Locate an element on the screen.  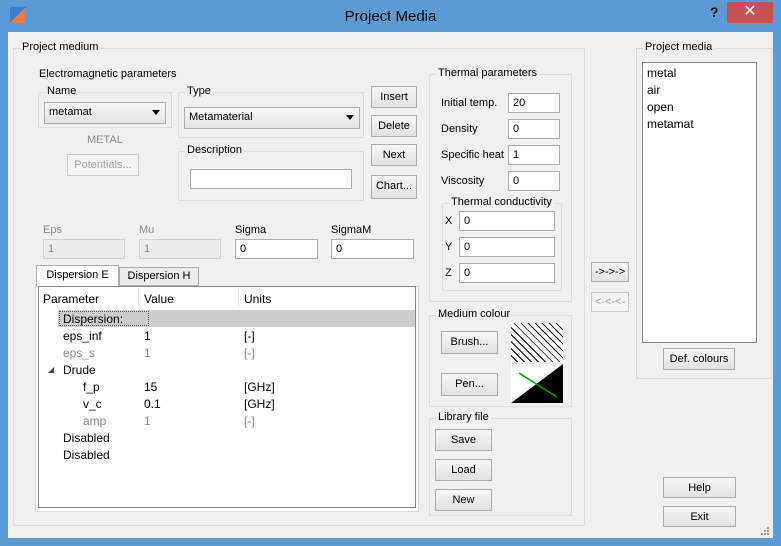
exit-button: Exit is located at coordinates (699, 516).